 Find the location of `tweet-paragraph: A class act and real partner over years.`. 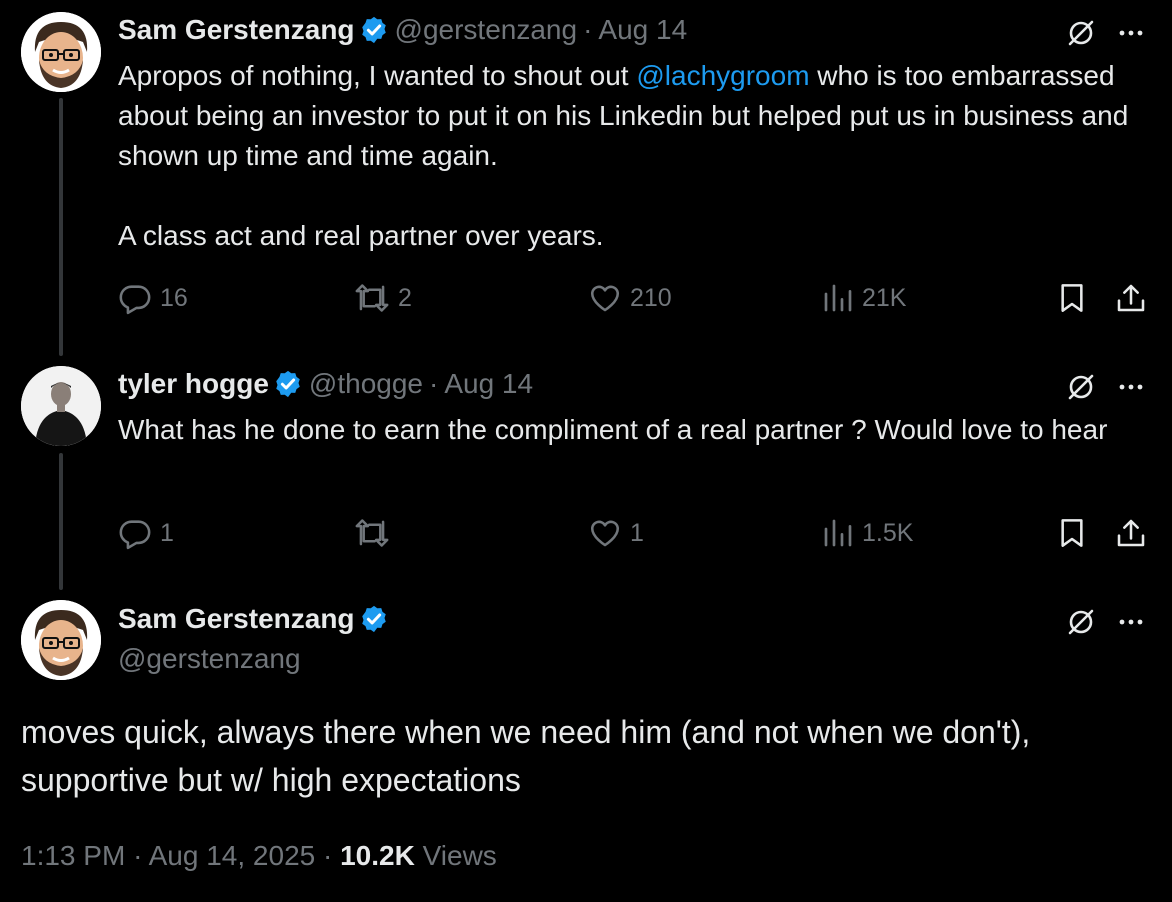

tweet-paragraph: A class act and real partner over years. is located at coordinates (361, 235).